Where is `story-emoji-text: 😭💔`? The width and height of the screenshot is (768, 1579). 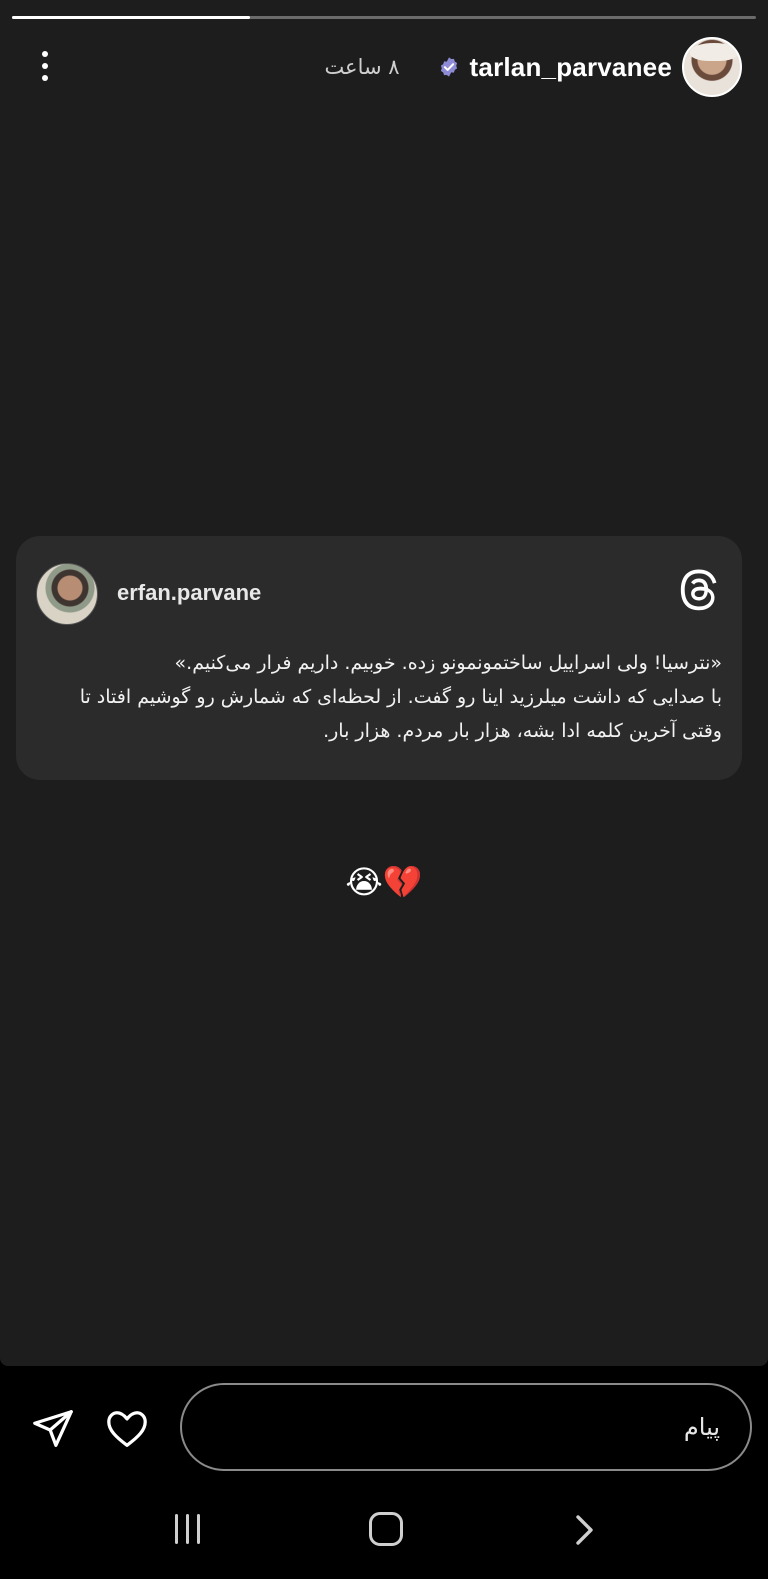 story-emoji-text: 😭💔 is located at coordinates (384, 882).